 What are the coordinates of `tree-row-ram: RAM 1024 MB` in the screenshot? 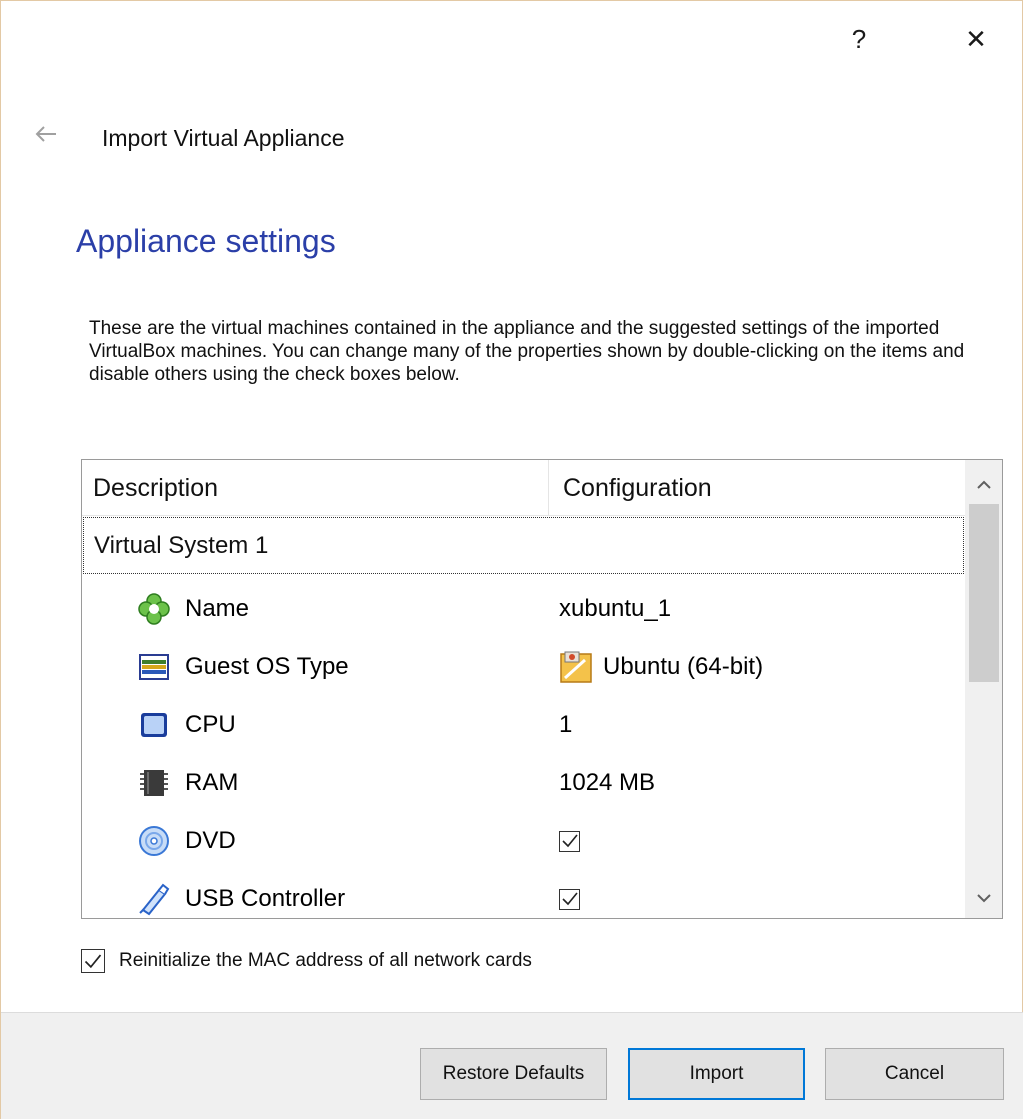 It's located at (524, 783).